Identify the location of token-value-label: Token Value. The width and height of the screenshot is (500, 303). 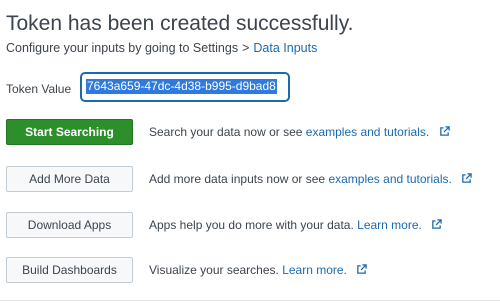
(39, 89).